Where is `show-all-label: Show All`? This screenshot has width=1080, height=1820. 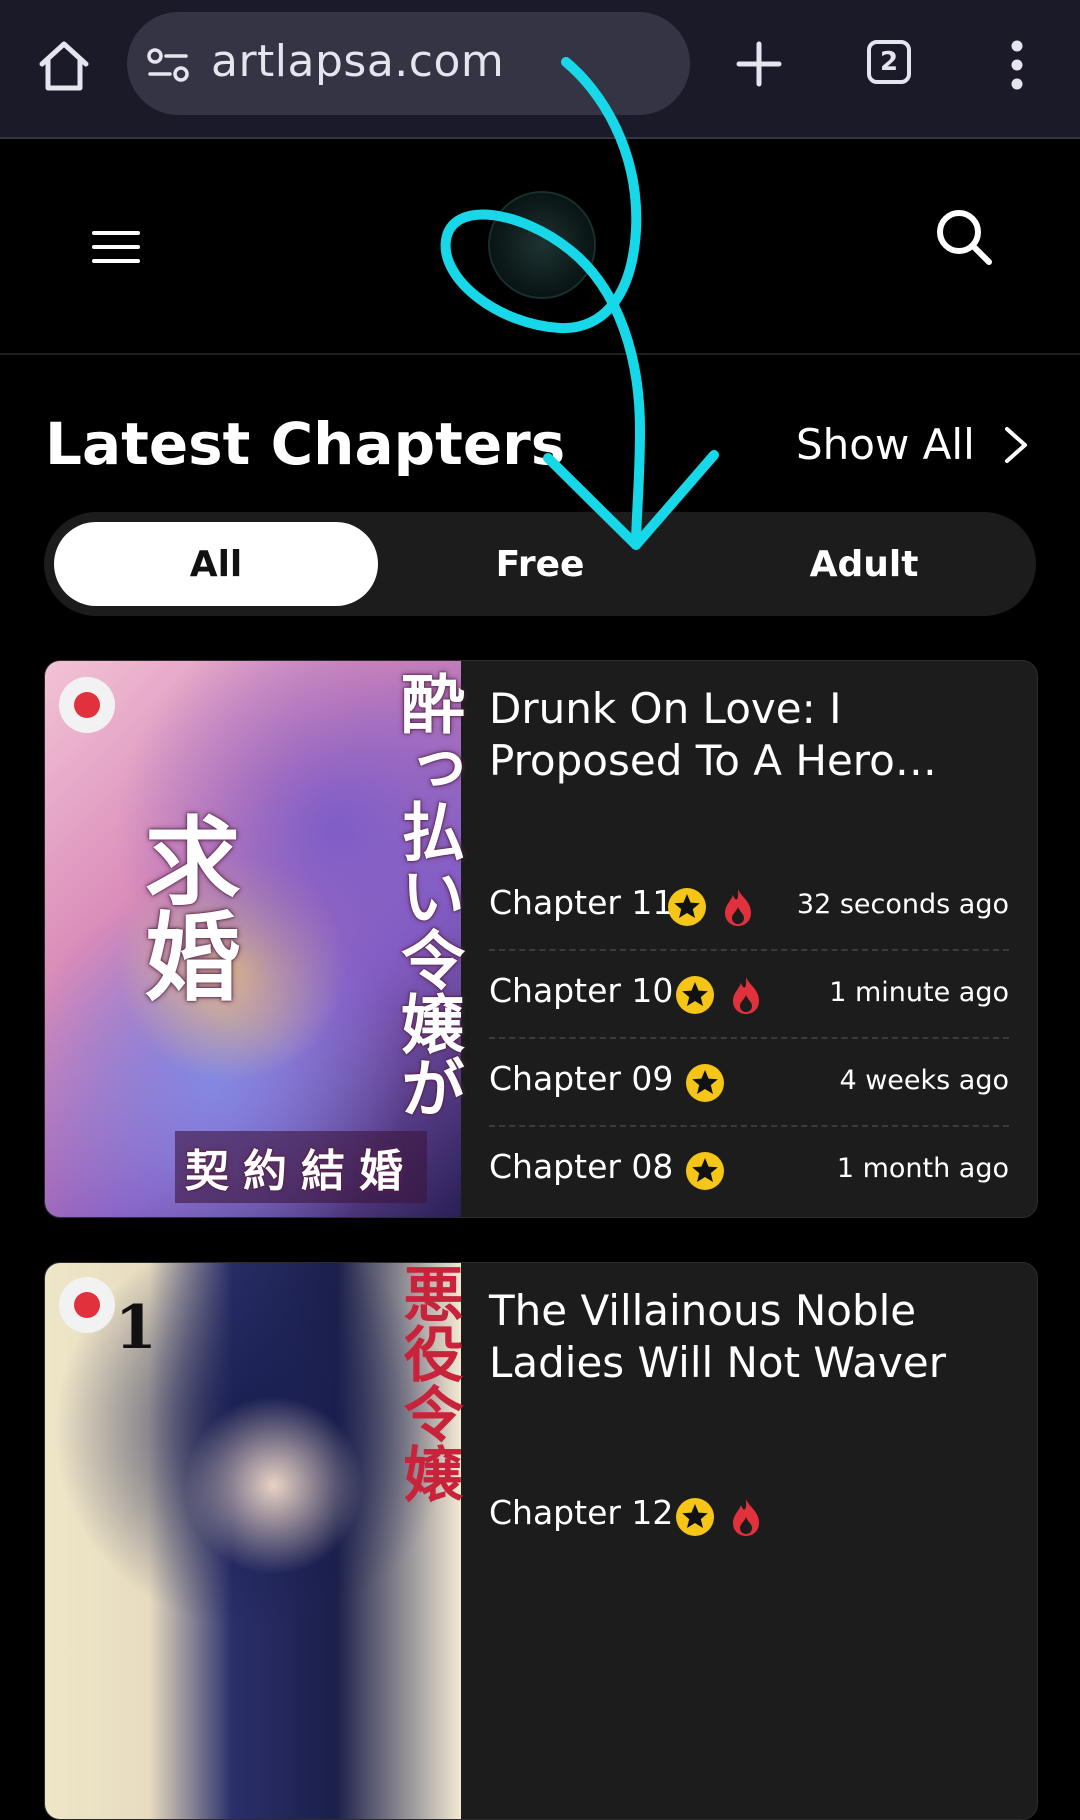
show-all-label: Show All is located at coordinates (885, 444).